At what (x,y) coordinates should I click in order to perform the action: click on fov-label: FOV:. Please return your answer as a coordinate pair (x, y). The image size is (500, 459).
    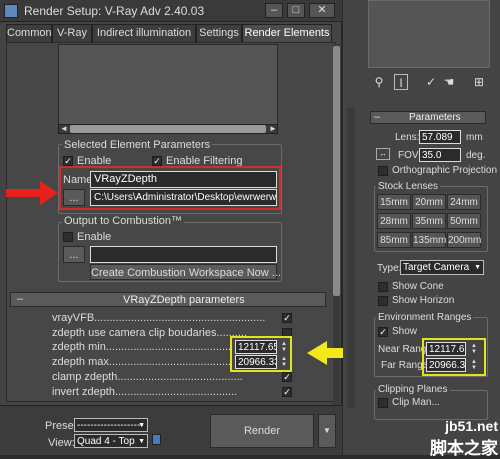
    Looking at the image, I should click on (409, 155).